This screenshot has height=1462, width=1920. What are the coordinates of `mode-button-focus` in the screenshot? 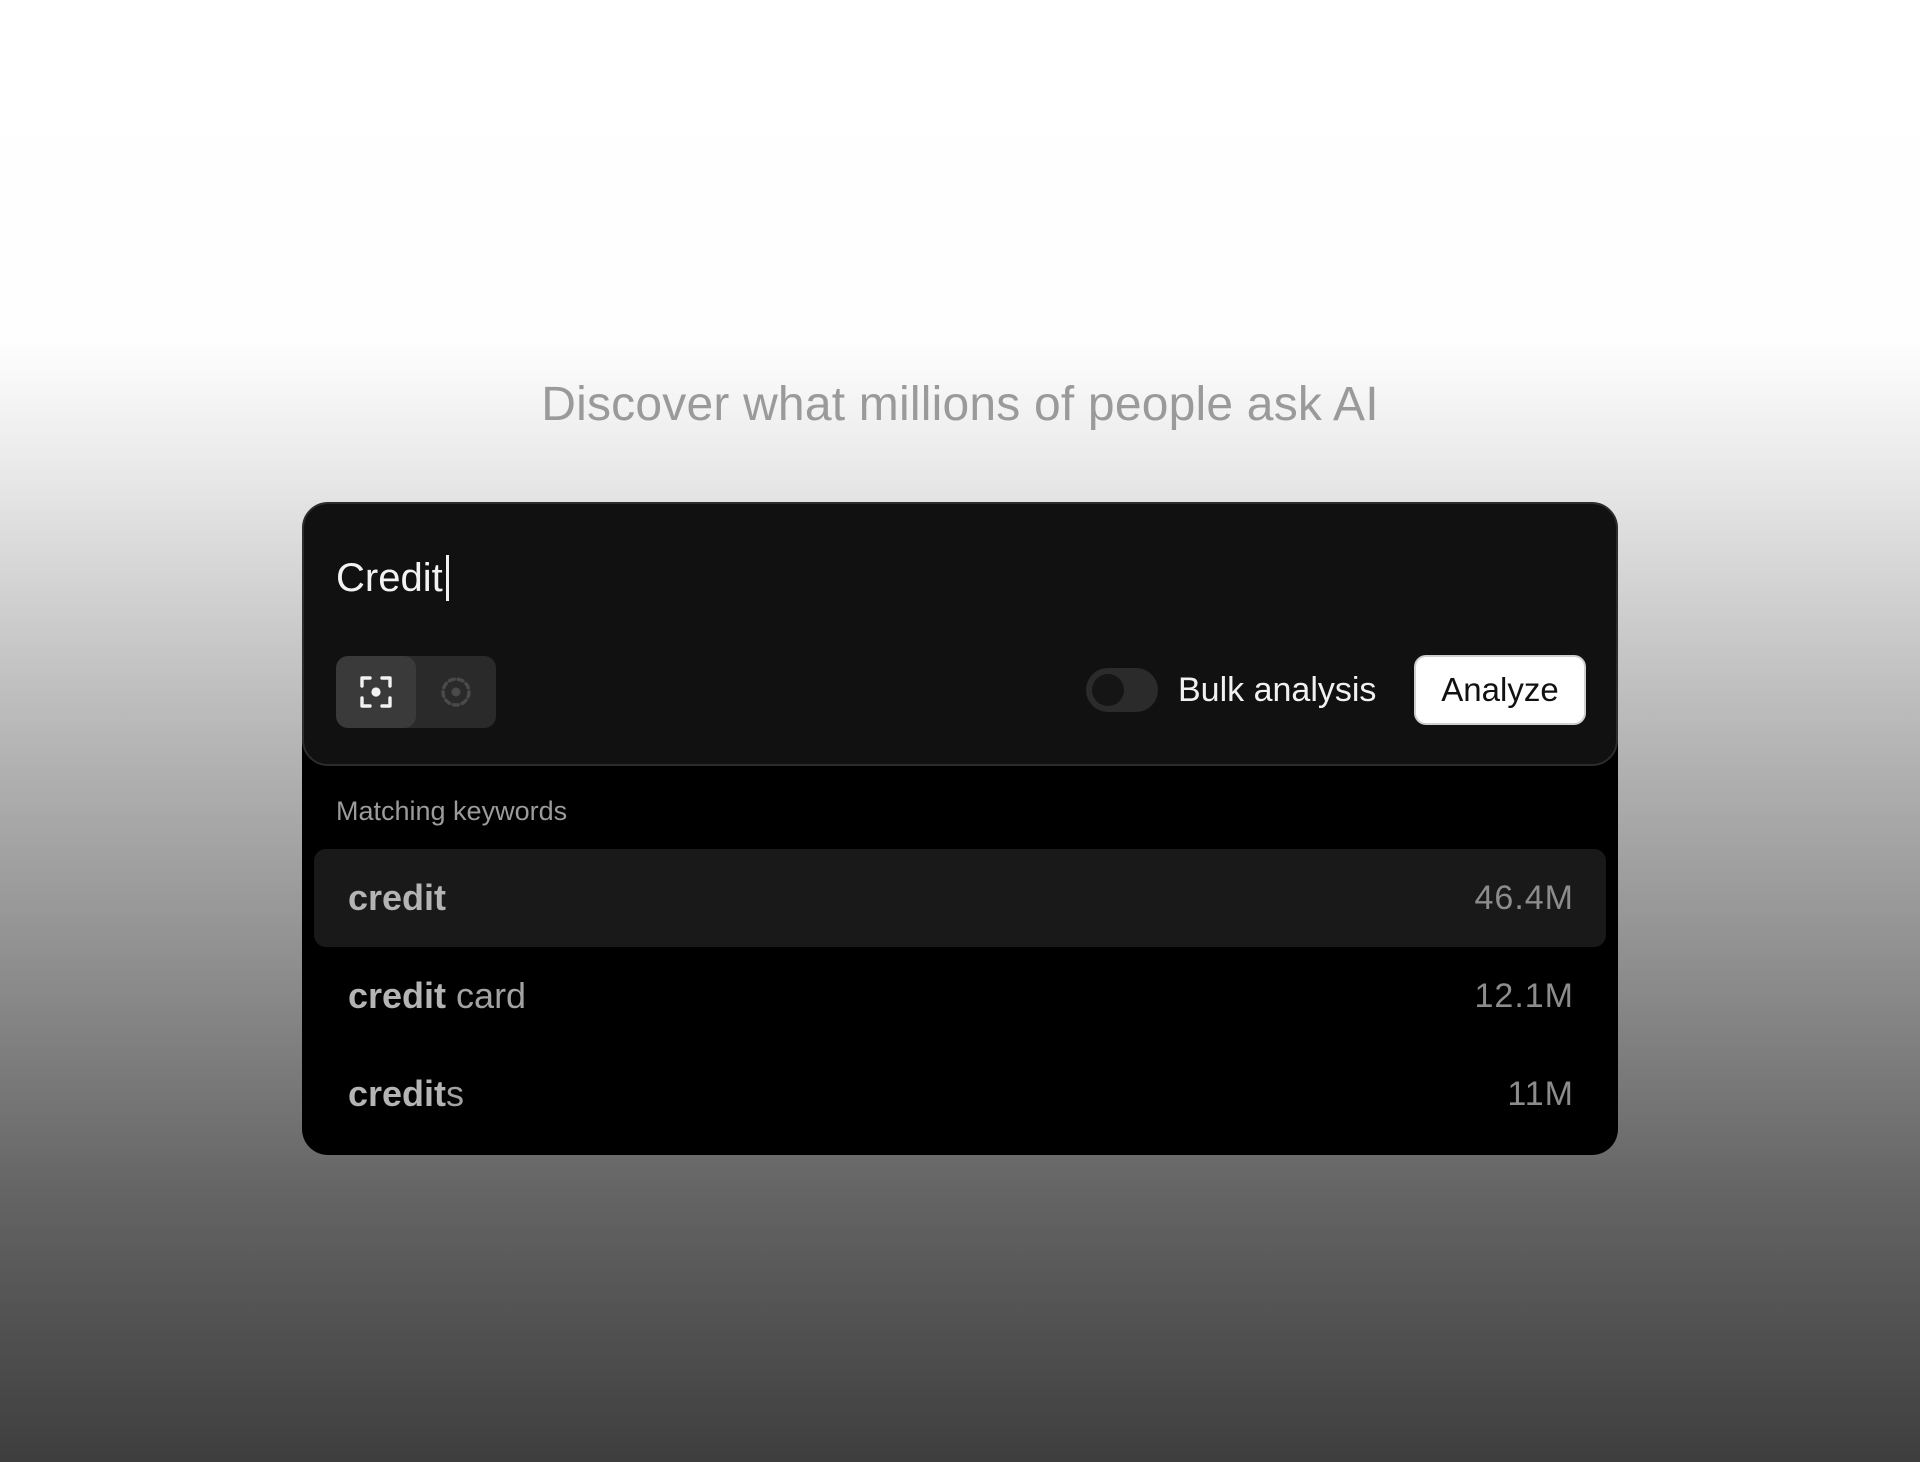 It's located at (376, 692).